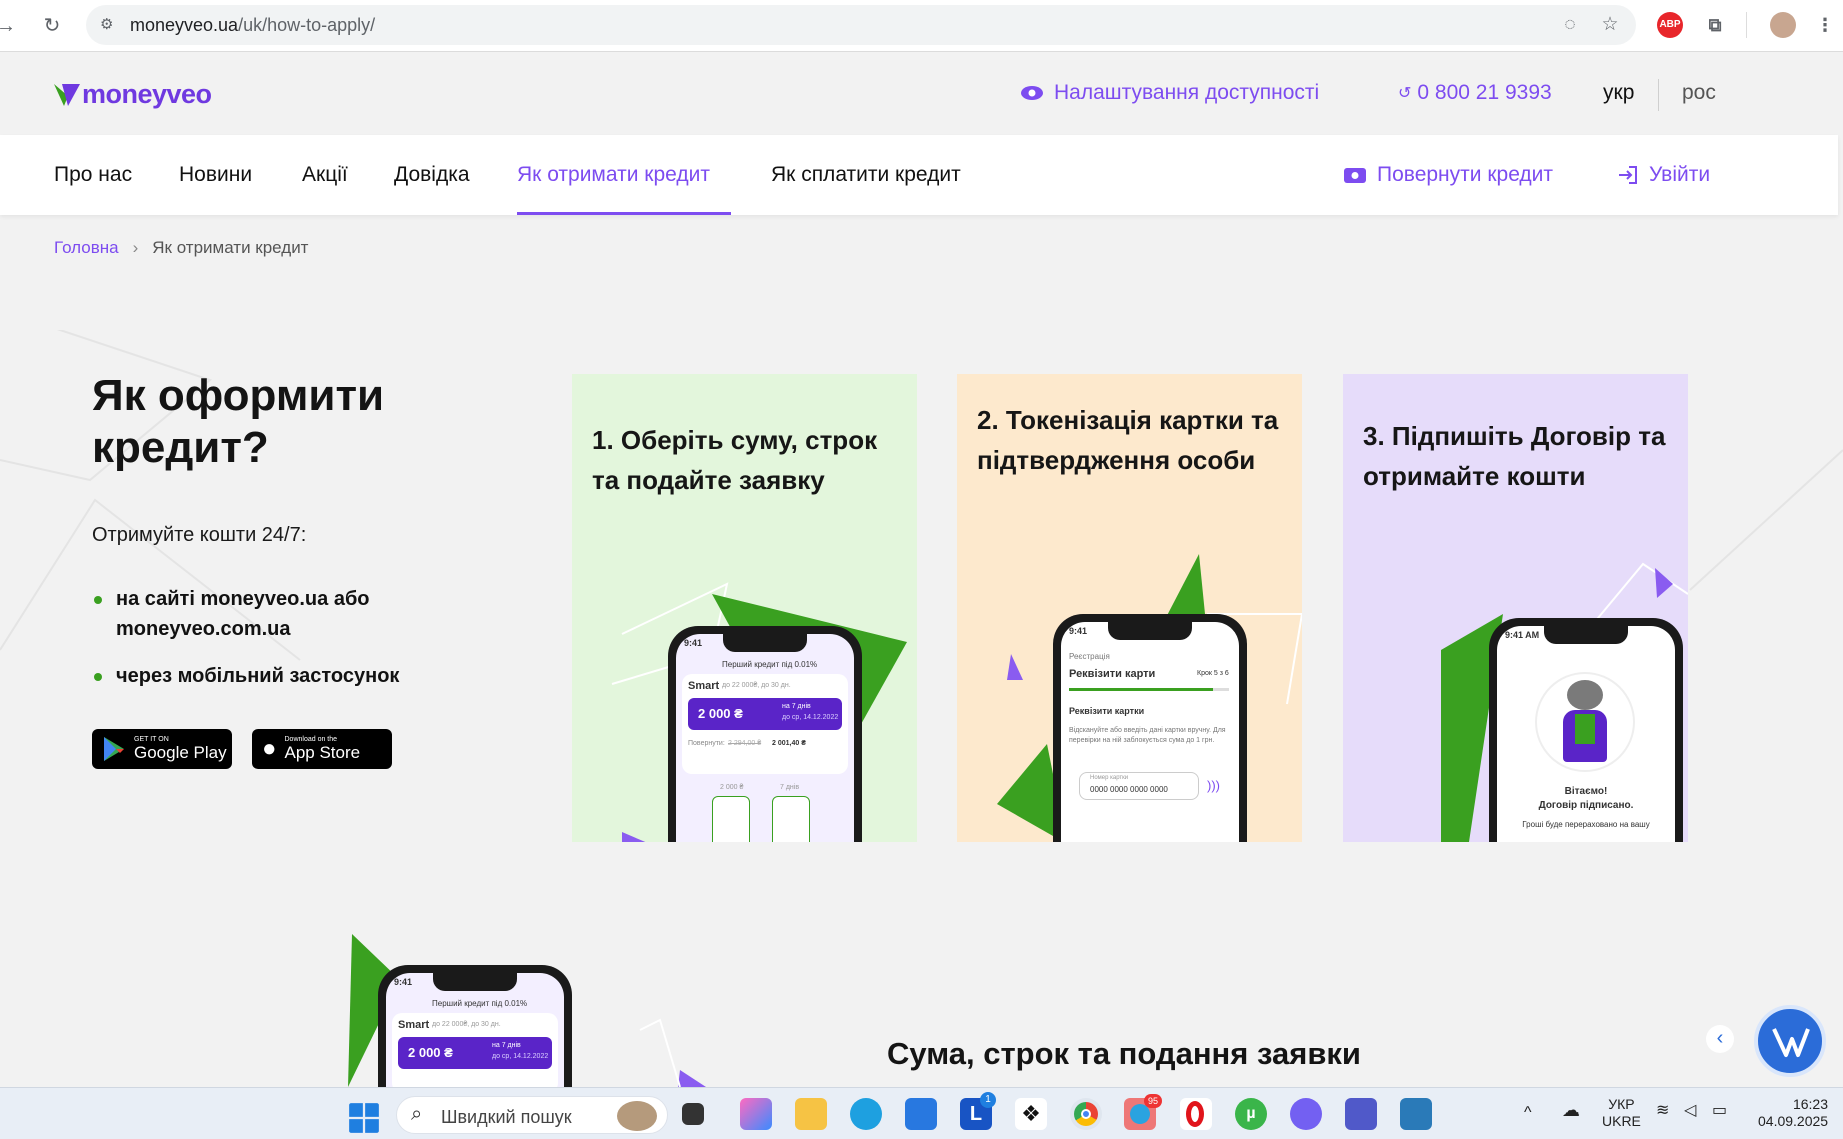  Describe the element at coordinates (325, 175) in the screenshot. I see `nav-promotions: Акції` at that location.